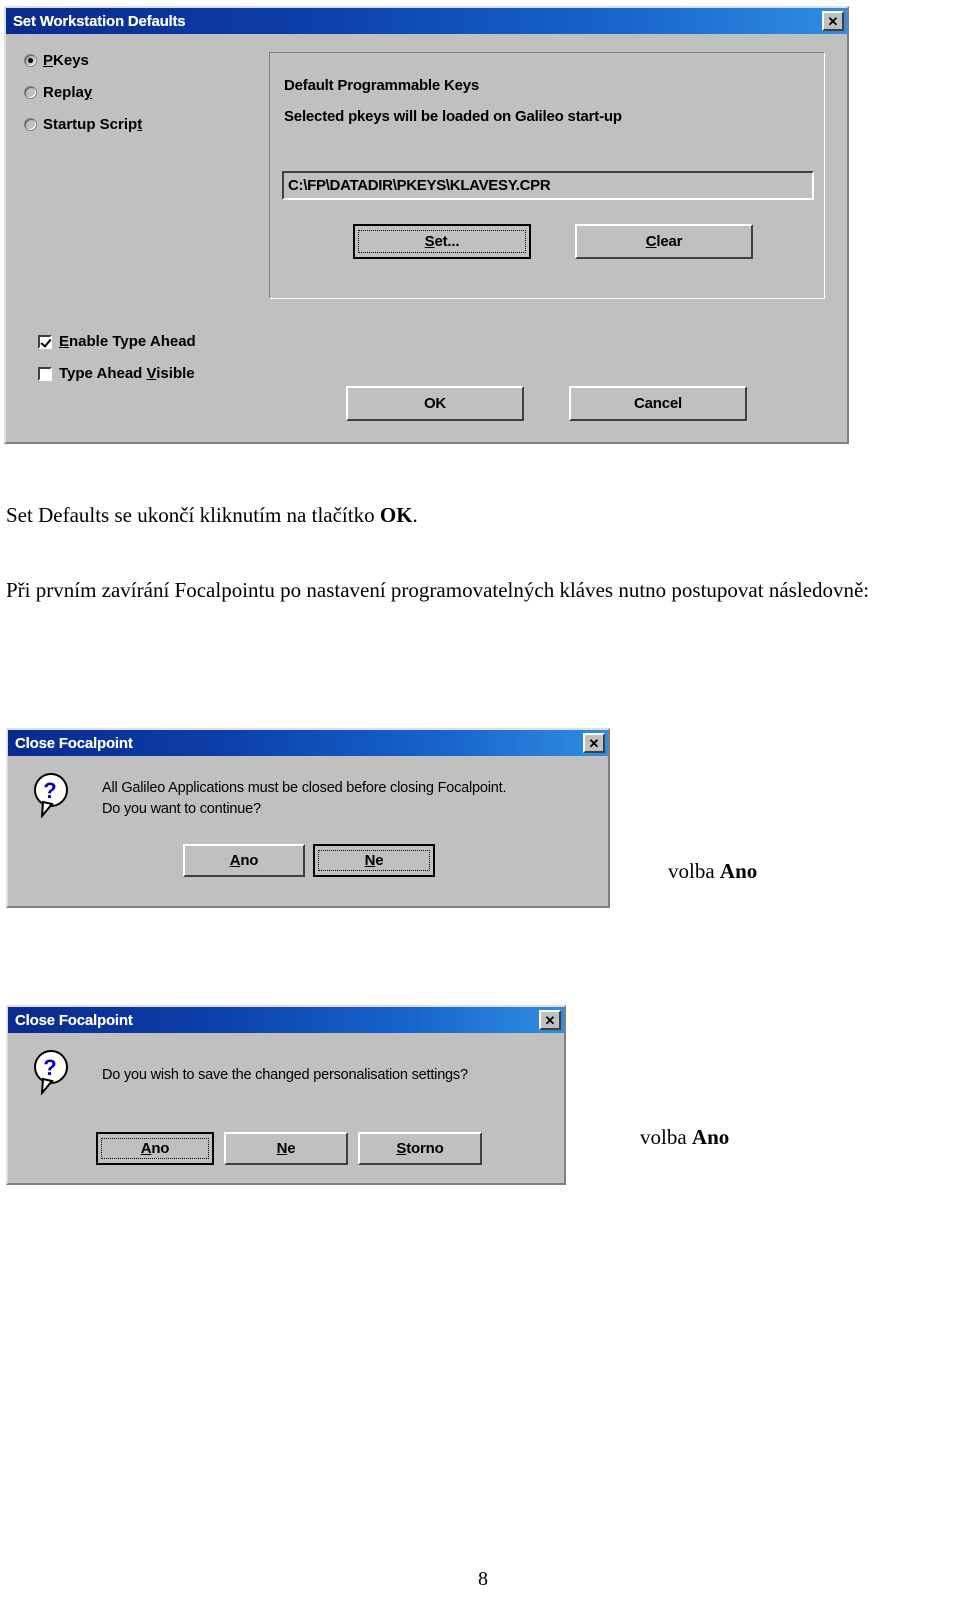 The width and height of the screenshot is (960, 1619). I want to click on radio-replay: Replay, so click(58, 92).